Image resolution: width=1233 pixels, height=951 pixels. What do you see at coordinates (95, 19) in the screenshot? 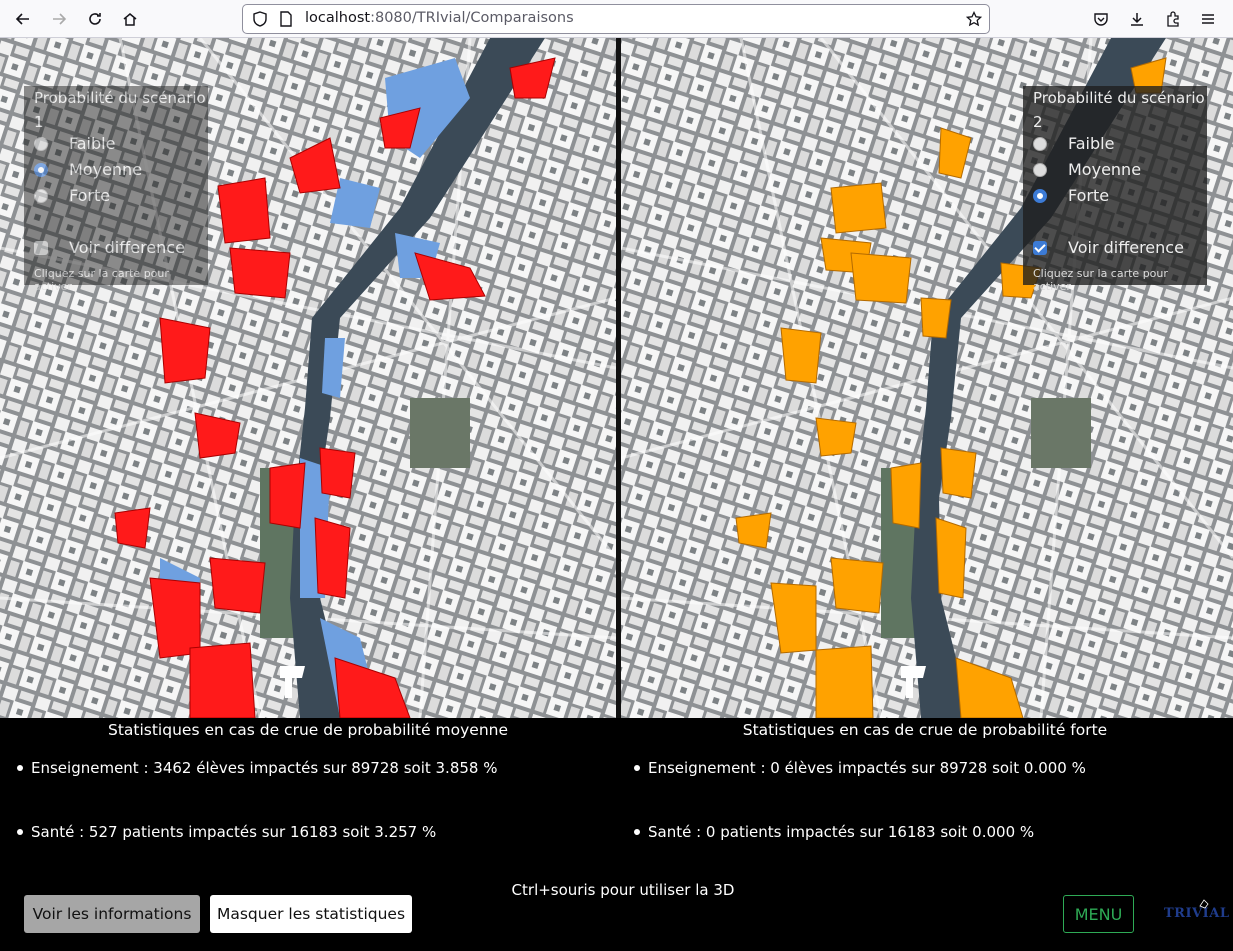
I see `reload-icon` at bounding box center [95, 19].